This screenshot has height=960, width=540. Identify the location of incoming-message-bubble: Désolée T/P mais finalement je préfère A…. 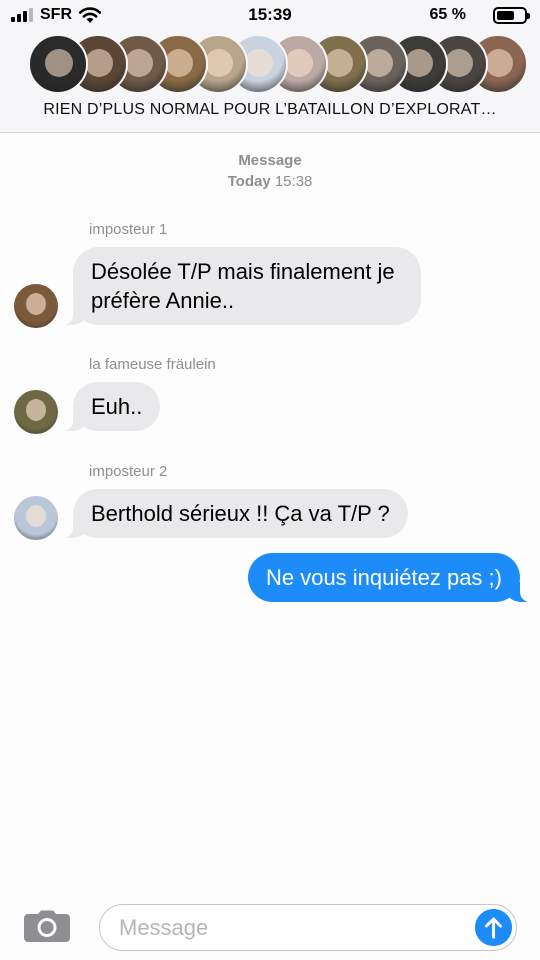
(242, 286).